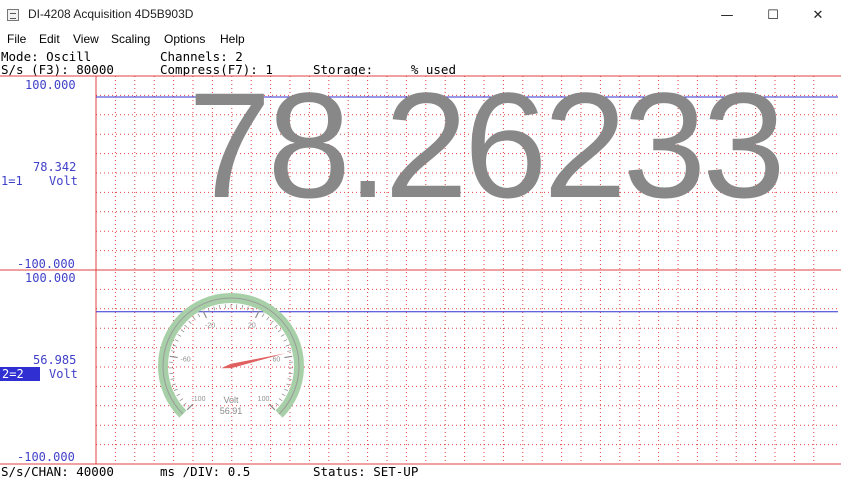 The image size is (841, 480). I want to click on chan-rate-text: S/s/CHAN: 40000, so click(57, 471).